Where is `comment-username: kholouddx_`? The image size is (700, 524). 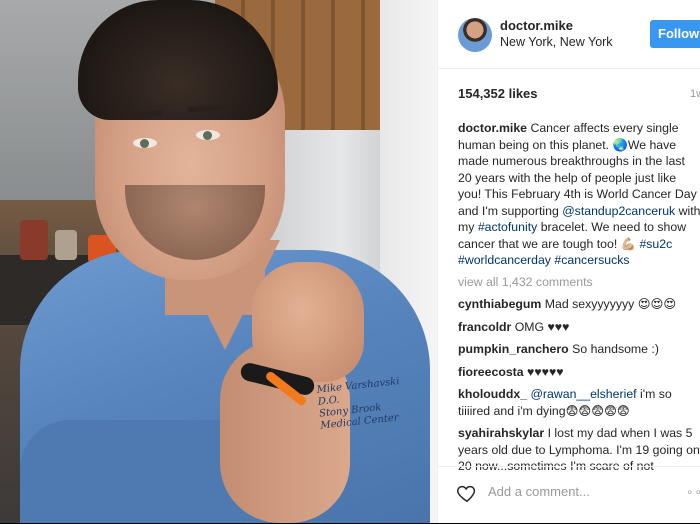
comment-username: kholouddx_ is located at coordinates (492, 394).